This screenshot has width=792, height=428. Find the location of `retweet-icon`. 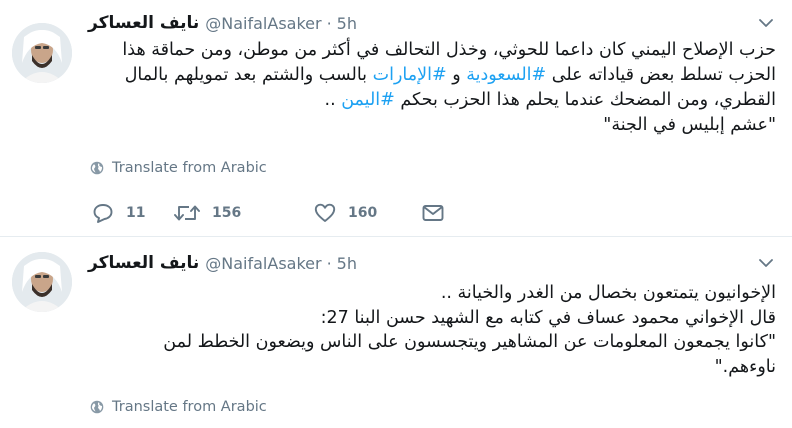

retweet-icon is located at coordinates (187, 213).